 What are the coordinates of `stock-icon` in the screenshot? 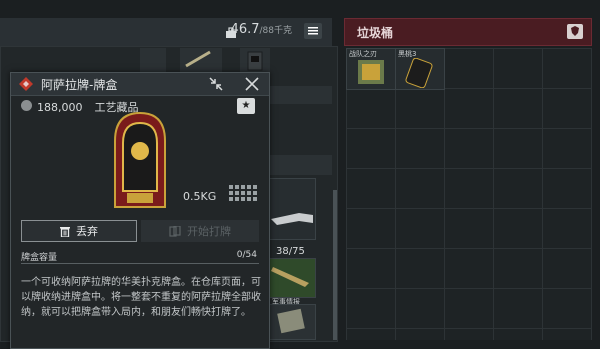 It's located at (292, 219).